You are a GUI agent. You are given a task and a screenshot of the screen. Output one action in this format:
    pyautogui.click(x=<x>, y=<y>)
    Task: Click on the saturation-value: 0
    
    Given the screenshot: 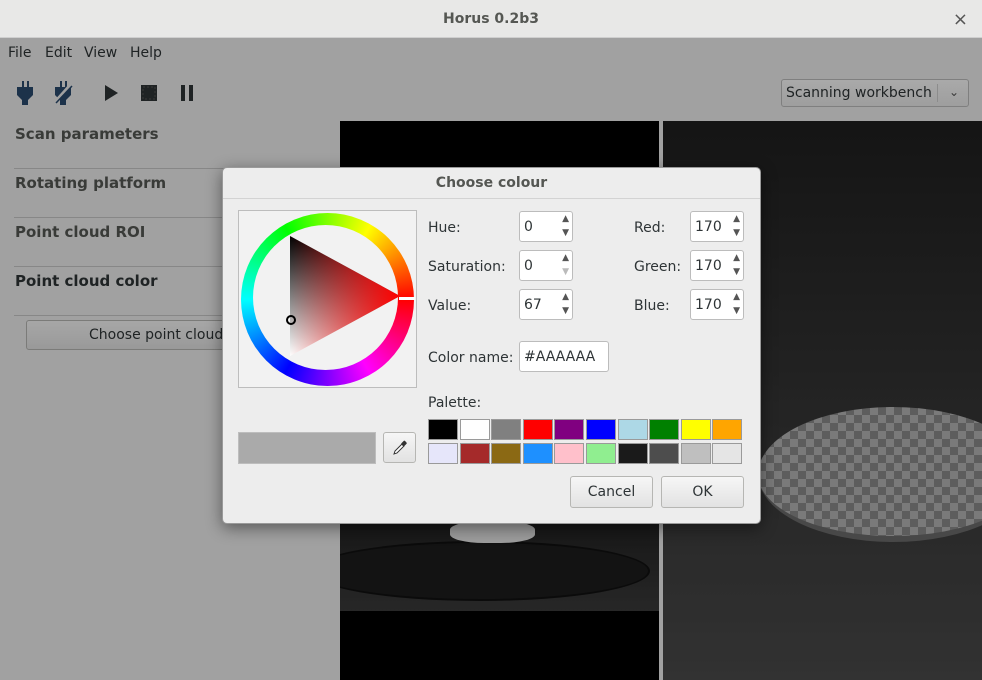 What is the action you would take?
    pyautogui.click(x=528, y=266)
    